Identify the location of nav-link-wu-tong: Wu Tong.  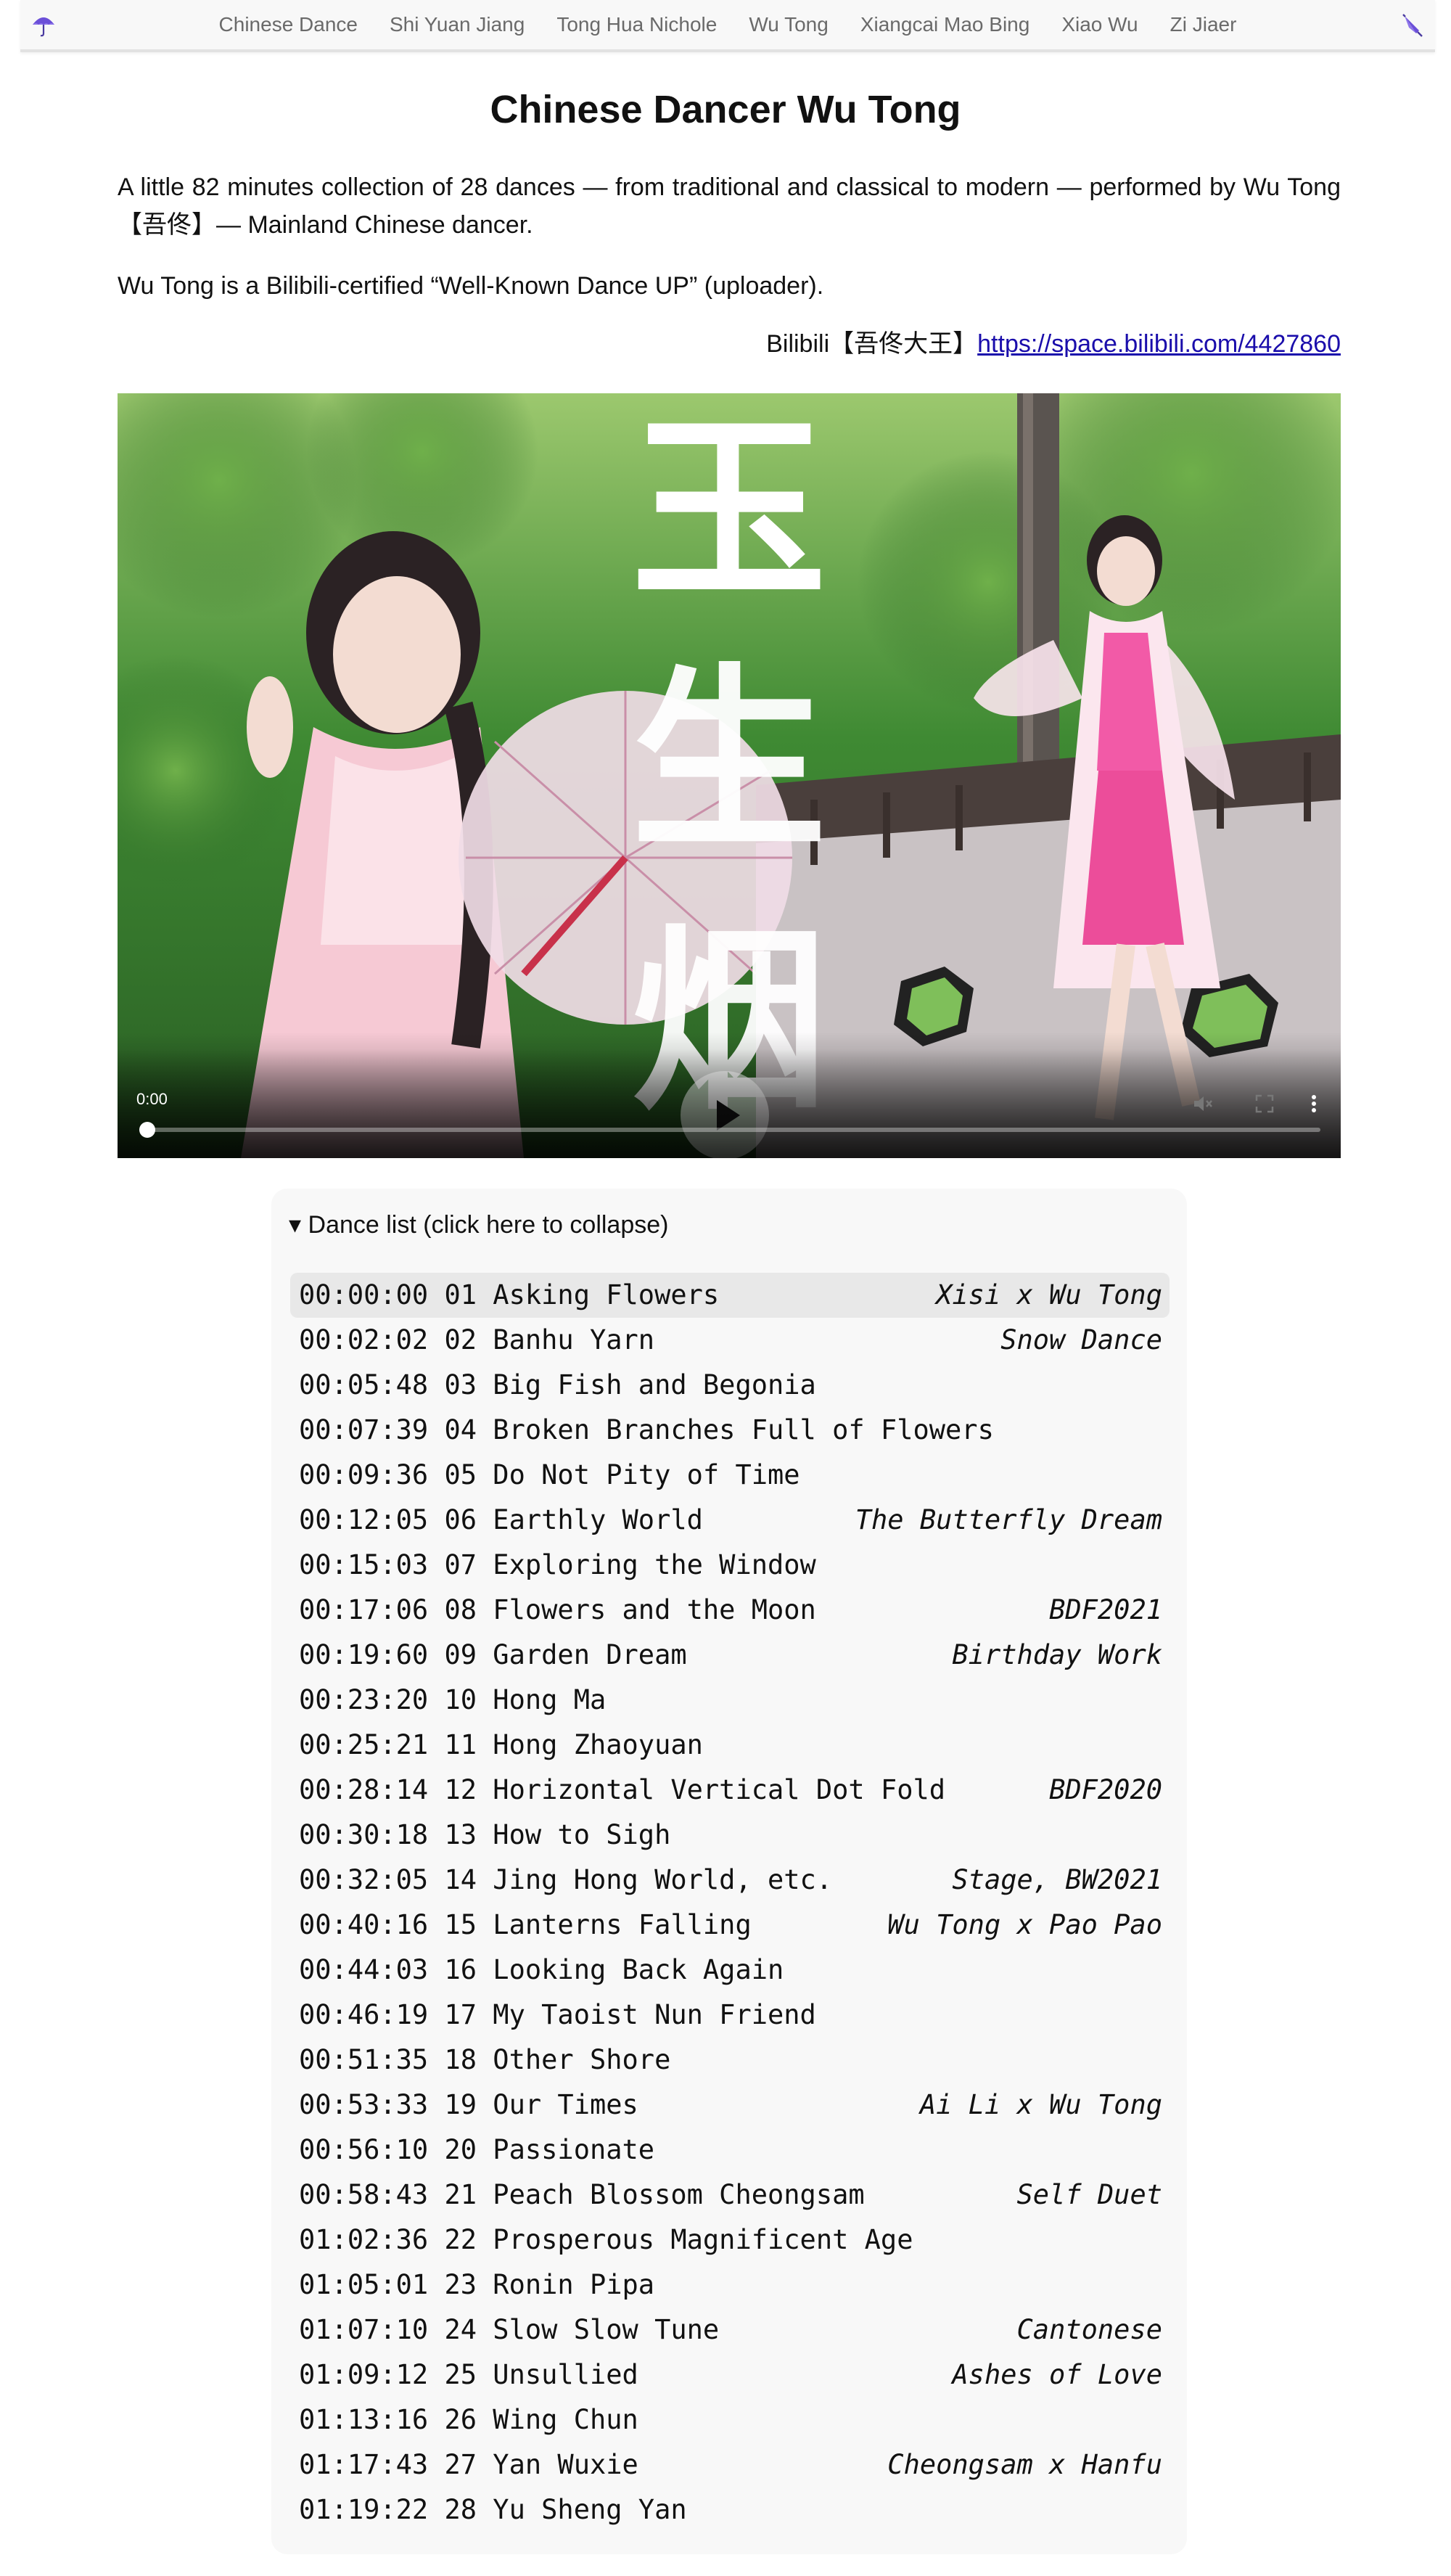
(788, 24).